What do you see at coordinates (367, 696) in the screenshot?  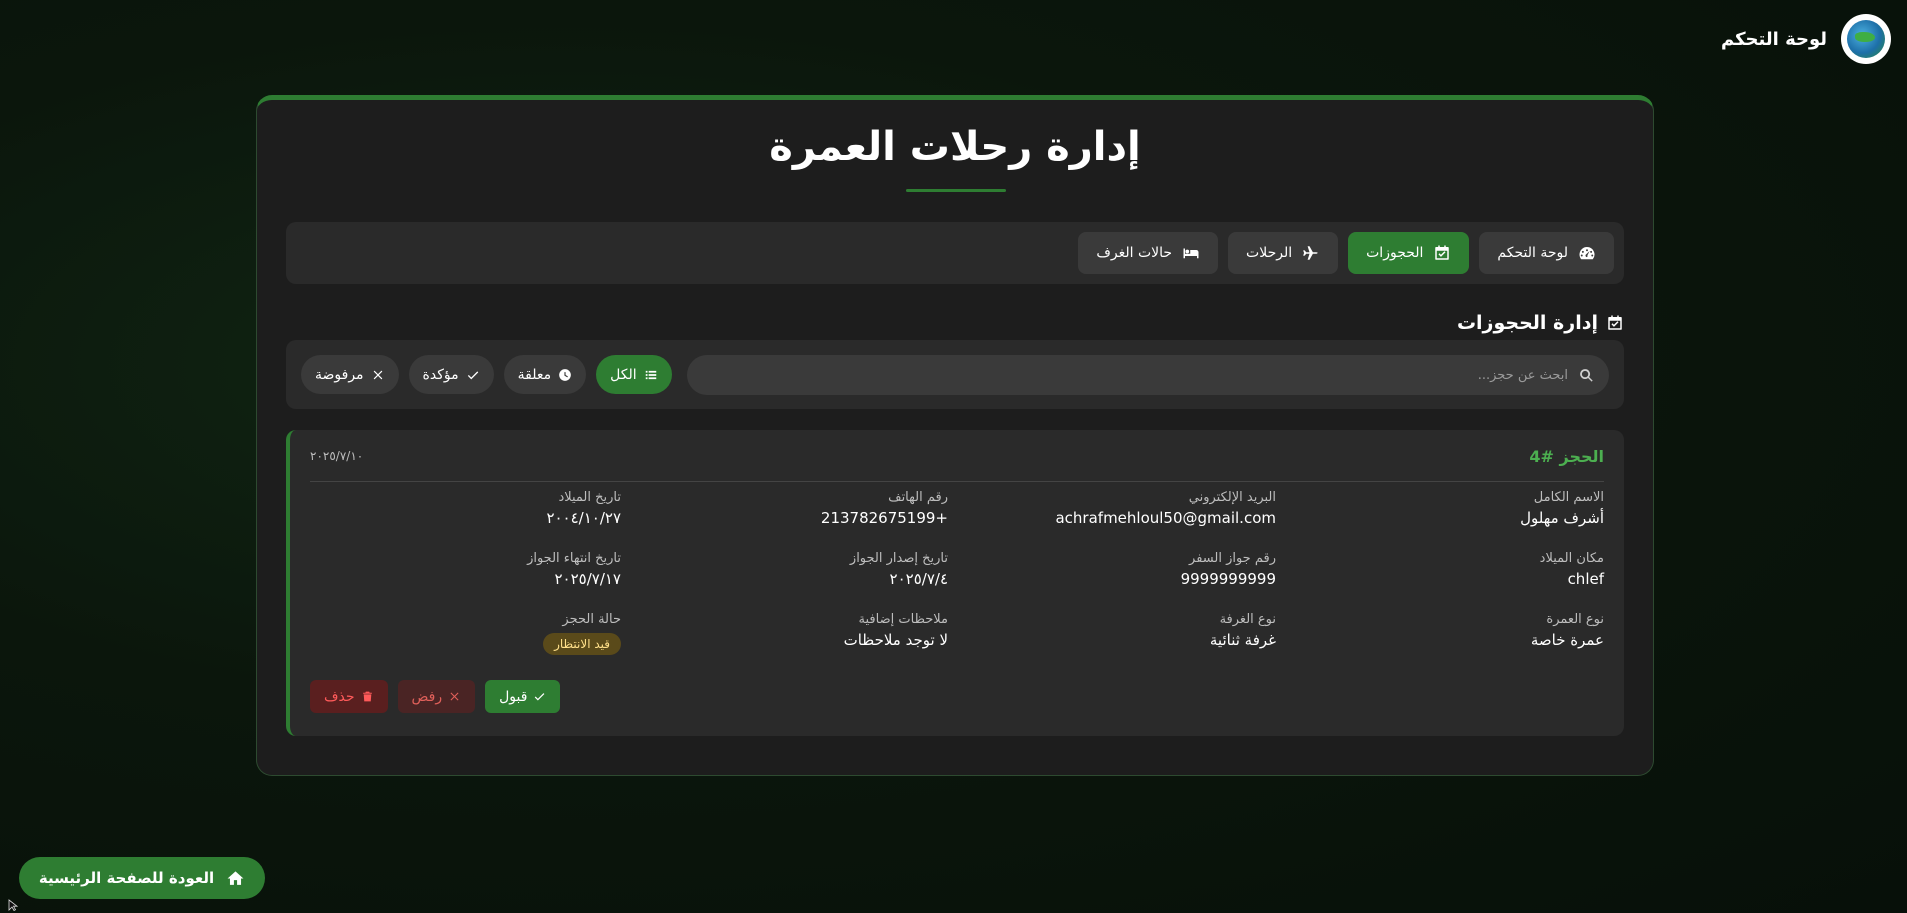 I see `trash-icon` at bounding box center [367, 696].